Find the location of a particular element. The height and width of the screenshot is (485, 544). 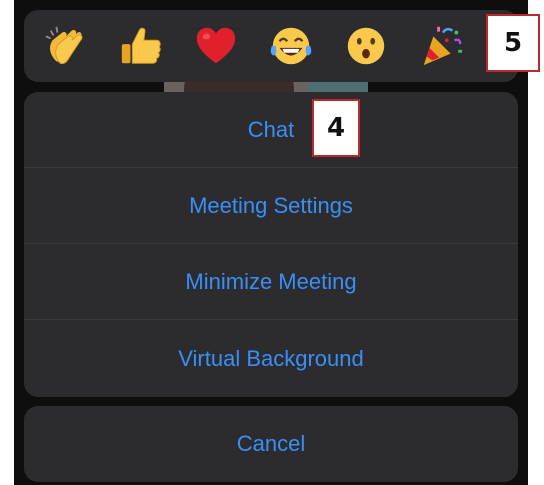

thumbs-up-icon is located at coordinates (141, 45).